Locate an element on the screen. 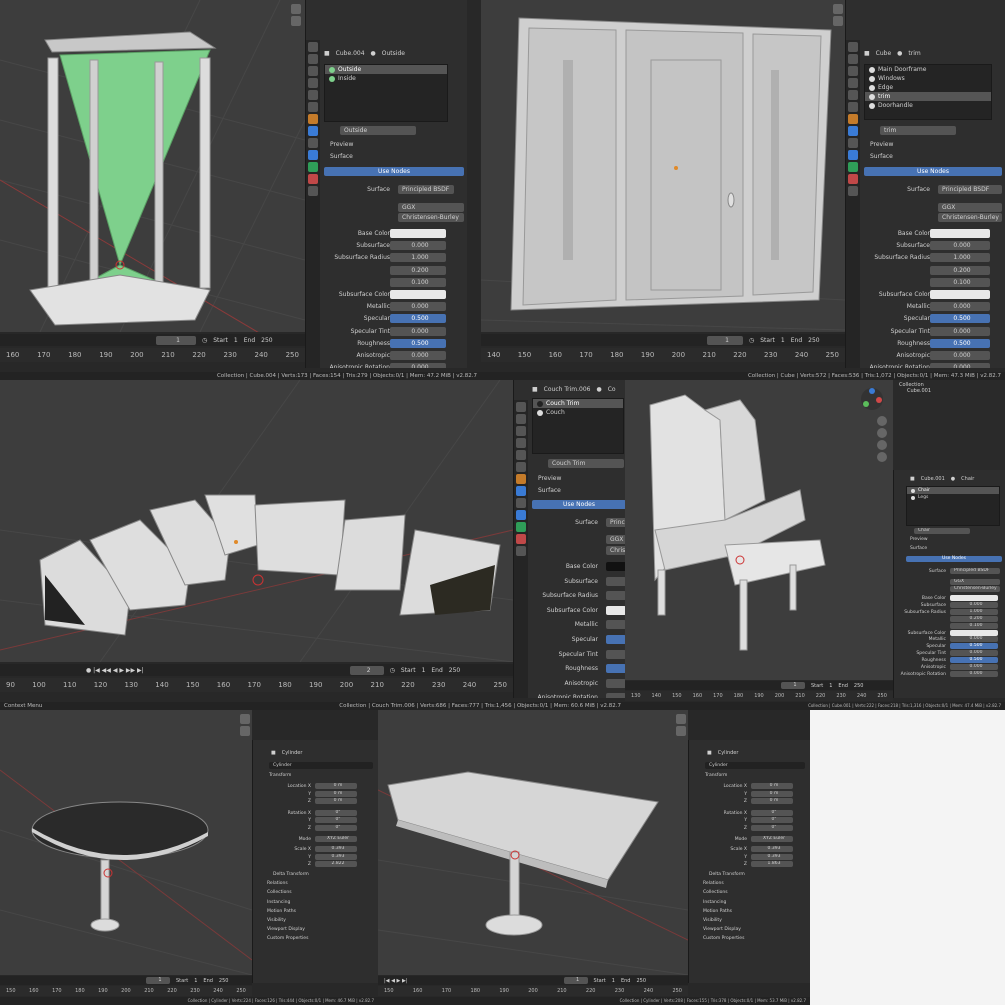 This screenshot has width=1005, height=1005. transform-value-field: XYZ Euler is located at coordinates (772, 838).